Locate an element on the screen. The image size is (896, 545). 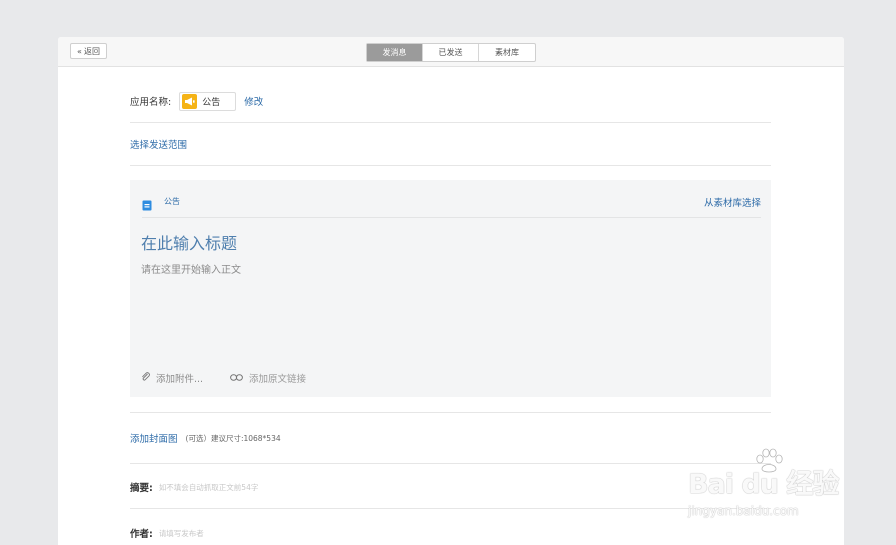
add-cover-link: 添加封面图 is located at coordinates (154, 438).